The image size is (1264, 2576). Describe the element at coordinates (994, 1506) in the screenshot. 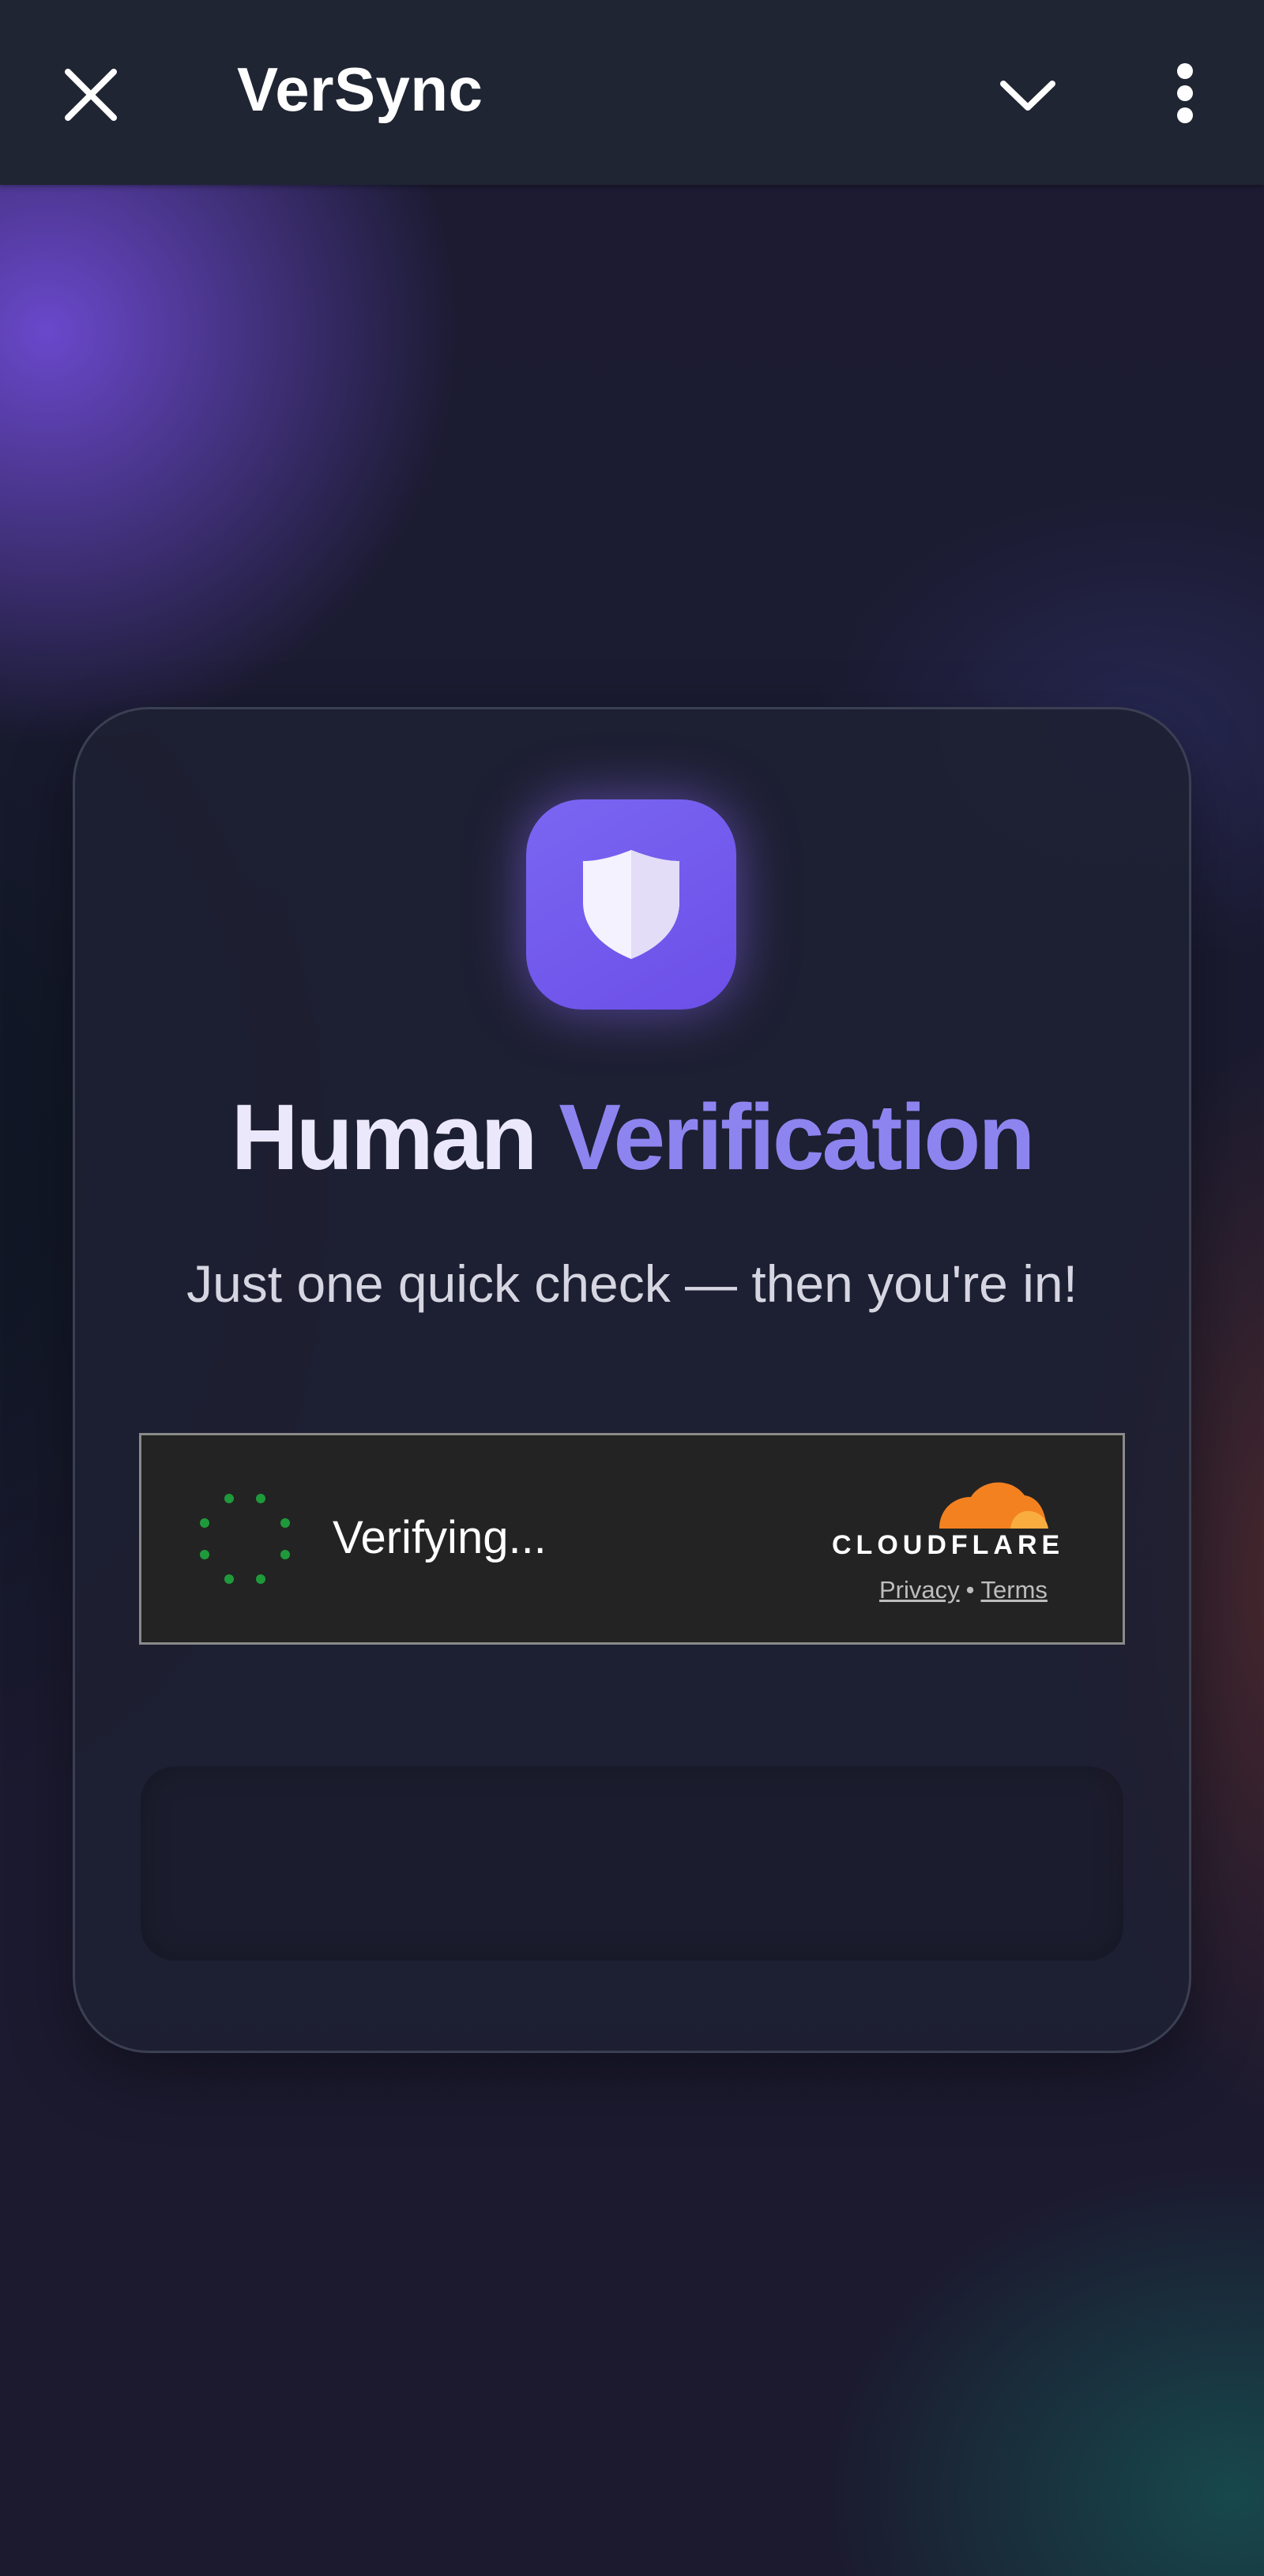

I see `cloudflare-cloud-icon` at that location.